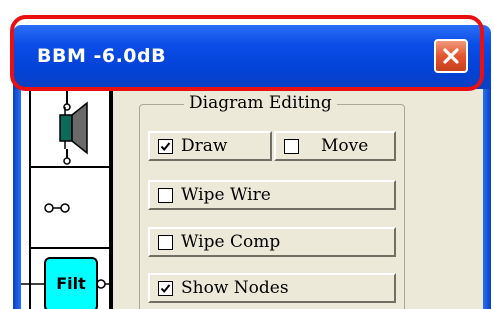 The image size is (494, 309). What do you see at coordinates (231, 242) in the screenshot?
I see `wipe-comp-label: Wipe Comp` at bounding box center [231, 242].